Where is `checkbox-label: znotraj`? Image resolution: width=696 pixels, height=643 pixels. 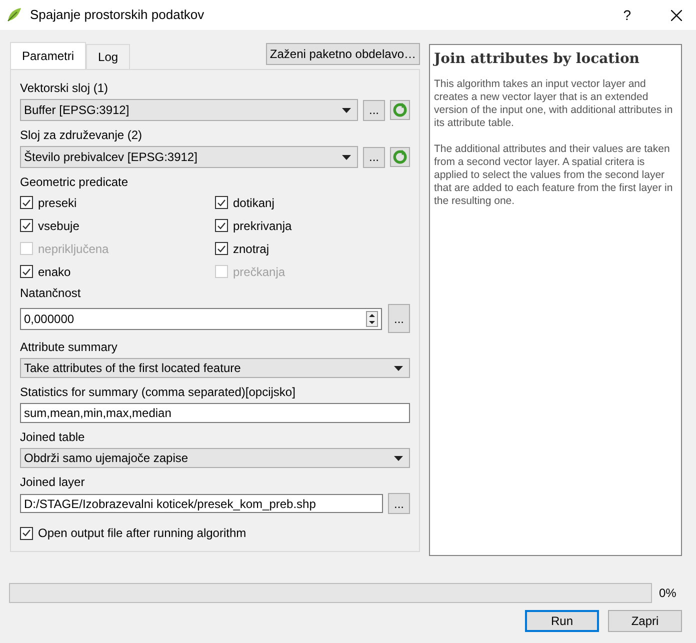
checkbox-label: znotraj is located at coordinates (251, 249).